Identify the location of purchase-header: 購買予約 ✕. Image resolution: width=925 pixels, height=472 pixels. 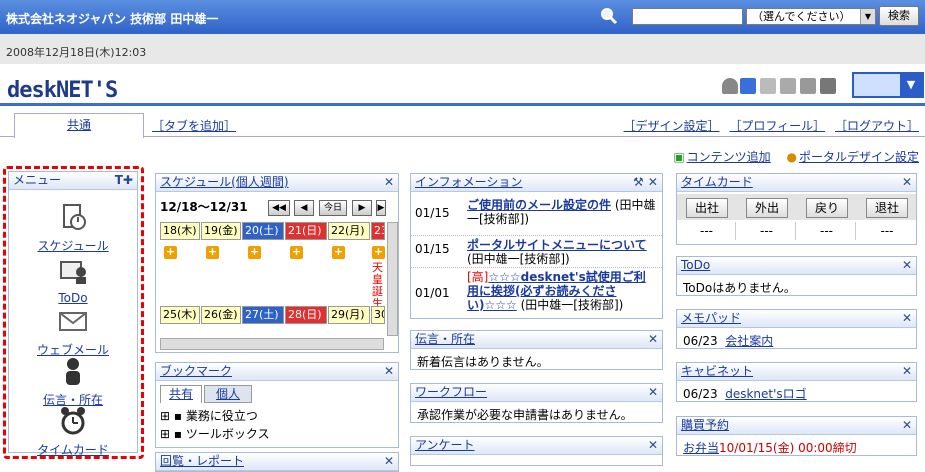
(796, 426).